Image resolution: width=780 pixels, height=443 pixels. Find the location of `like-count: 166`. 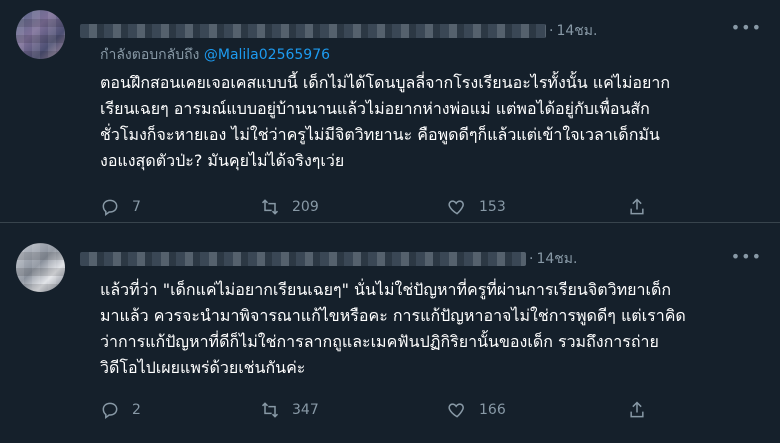

like-count: 166 is located at coordinates (492, 410).